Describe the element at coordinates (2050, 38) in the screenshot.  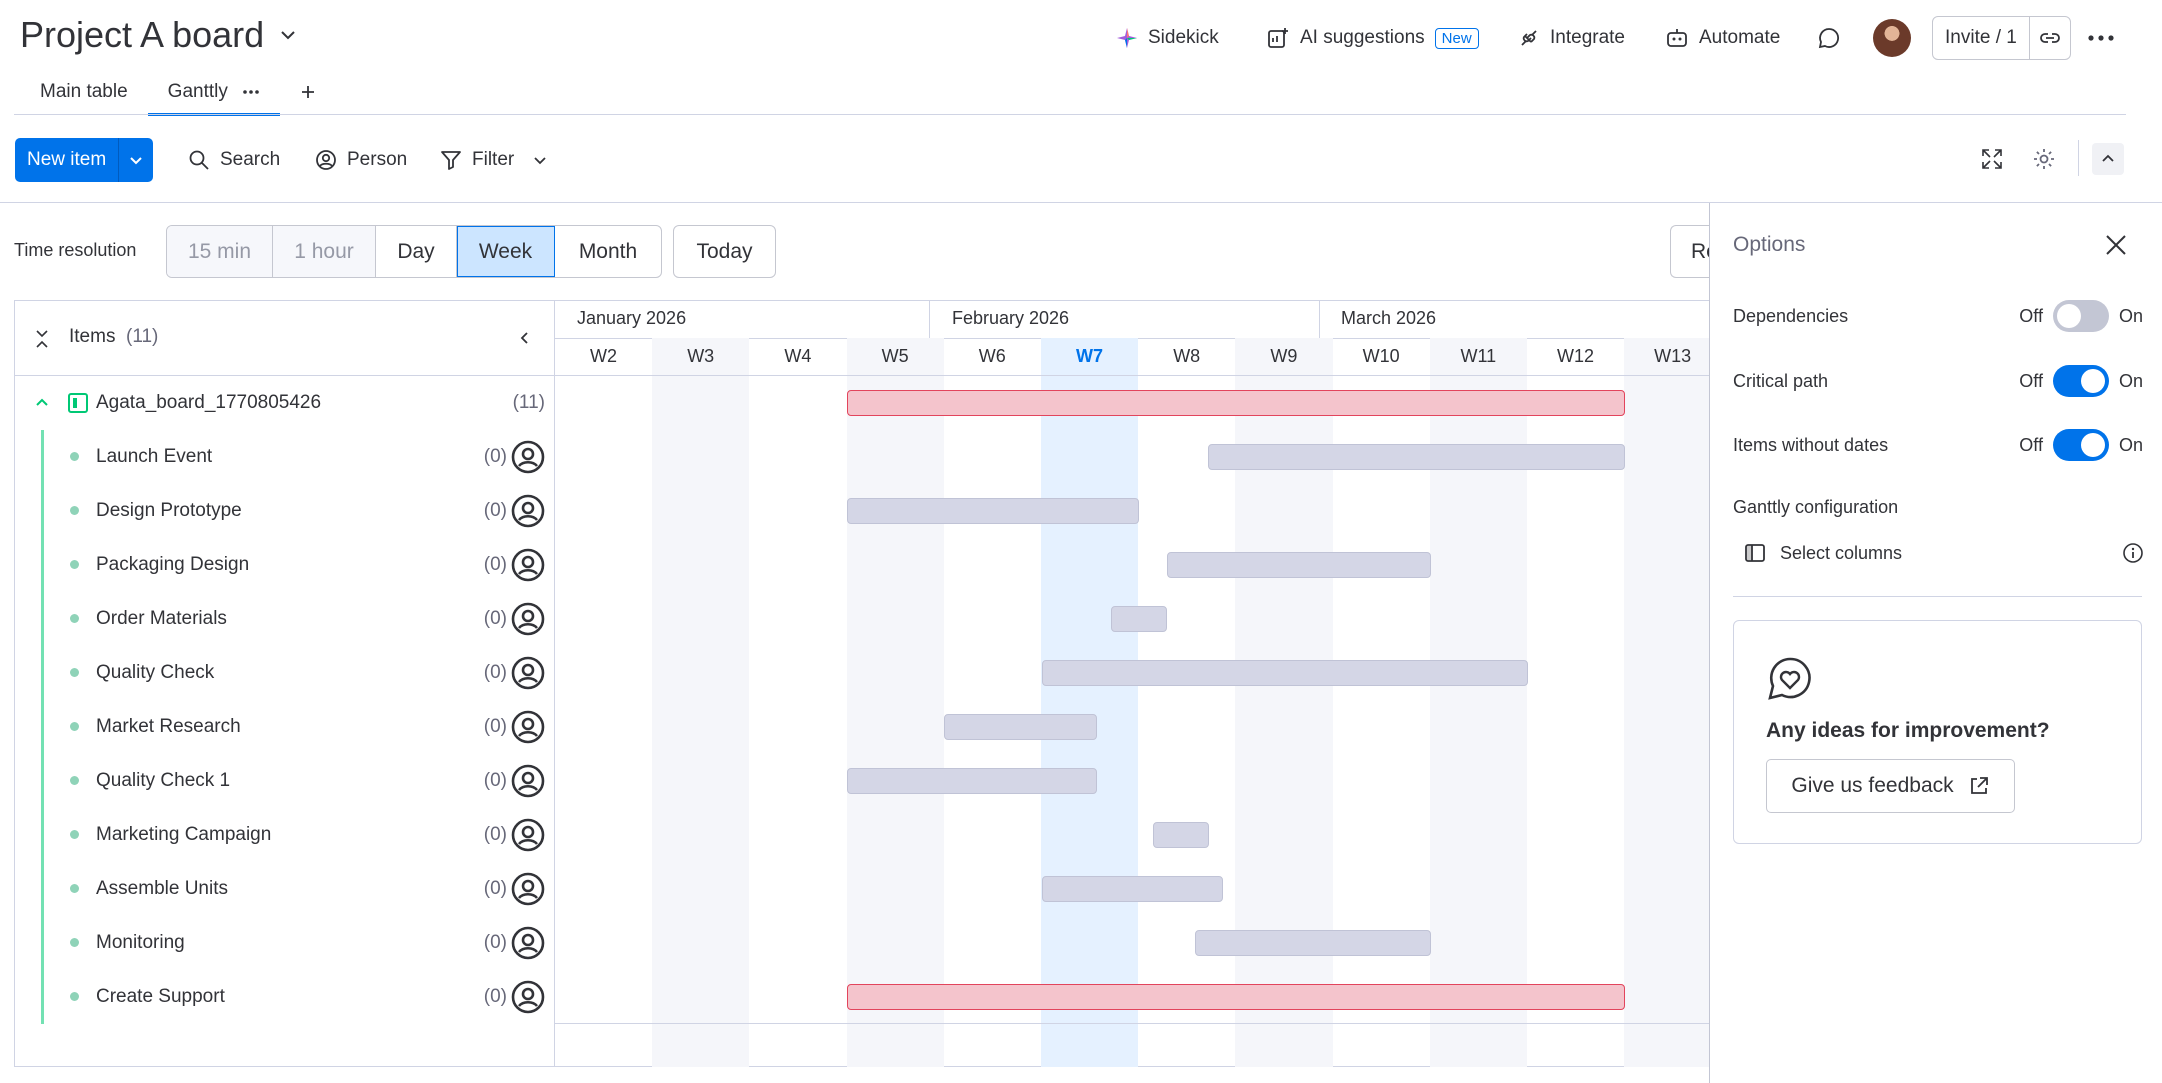
I see `copy-link-button` at that location.